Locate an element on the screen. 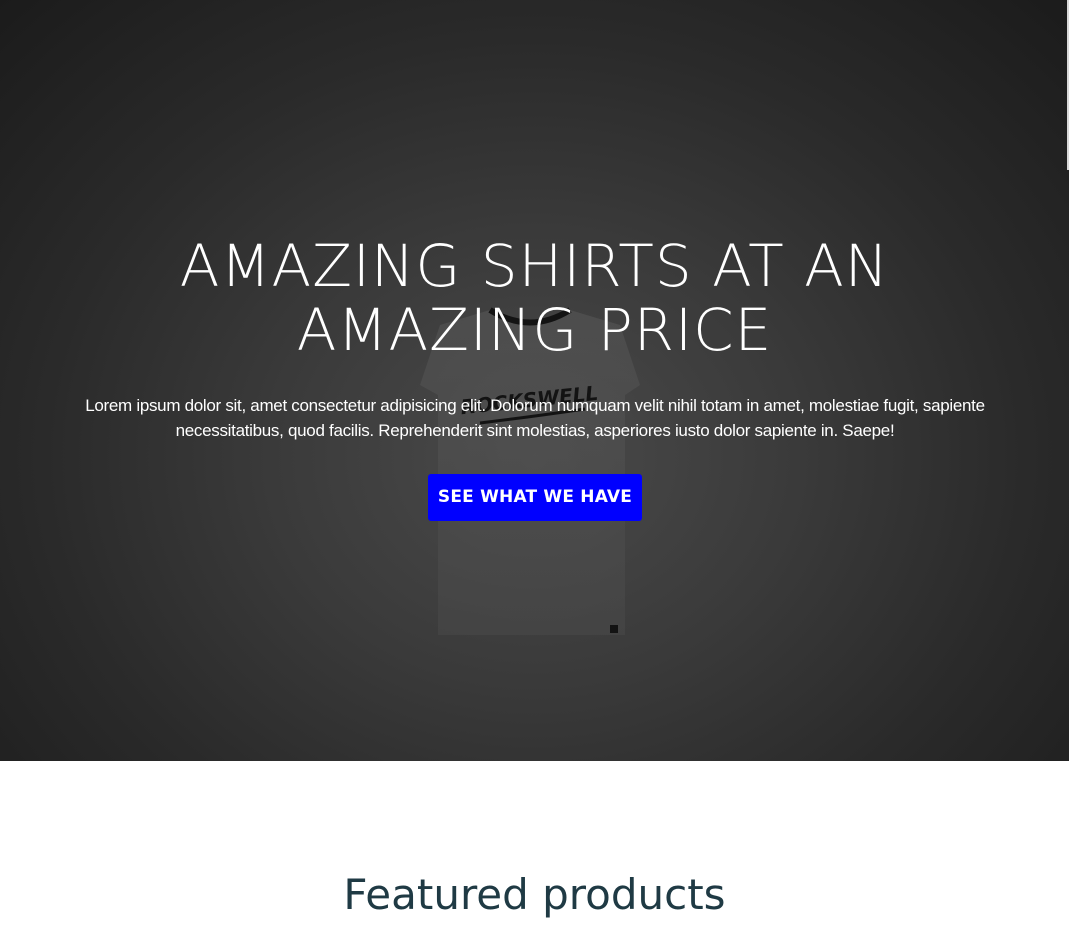 This screenshot has height=932, width=1069. hero-title-line-2: AMAZING PRICE is located at coordinates (534, 330).